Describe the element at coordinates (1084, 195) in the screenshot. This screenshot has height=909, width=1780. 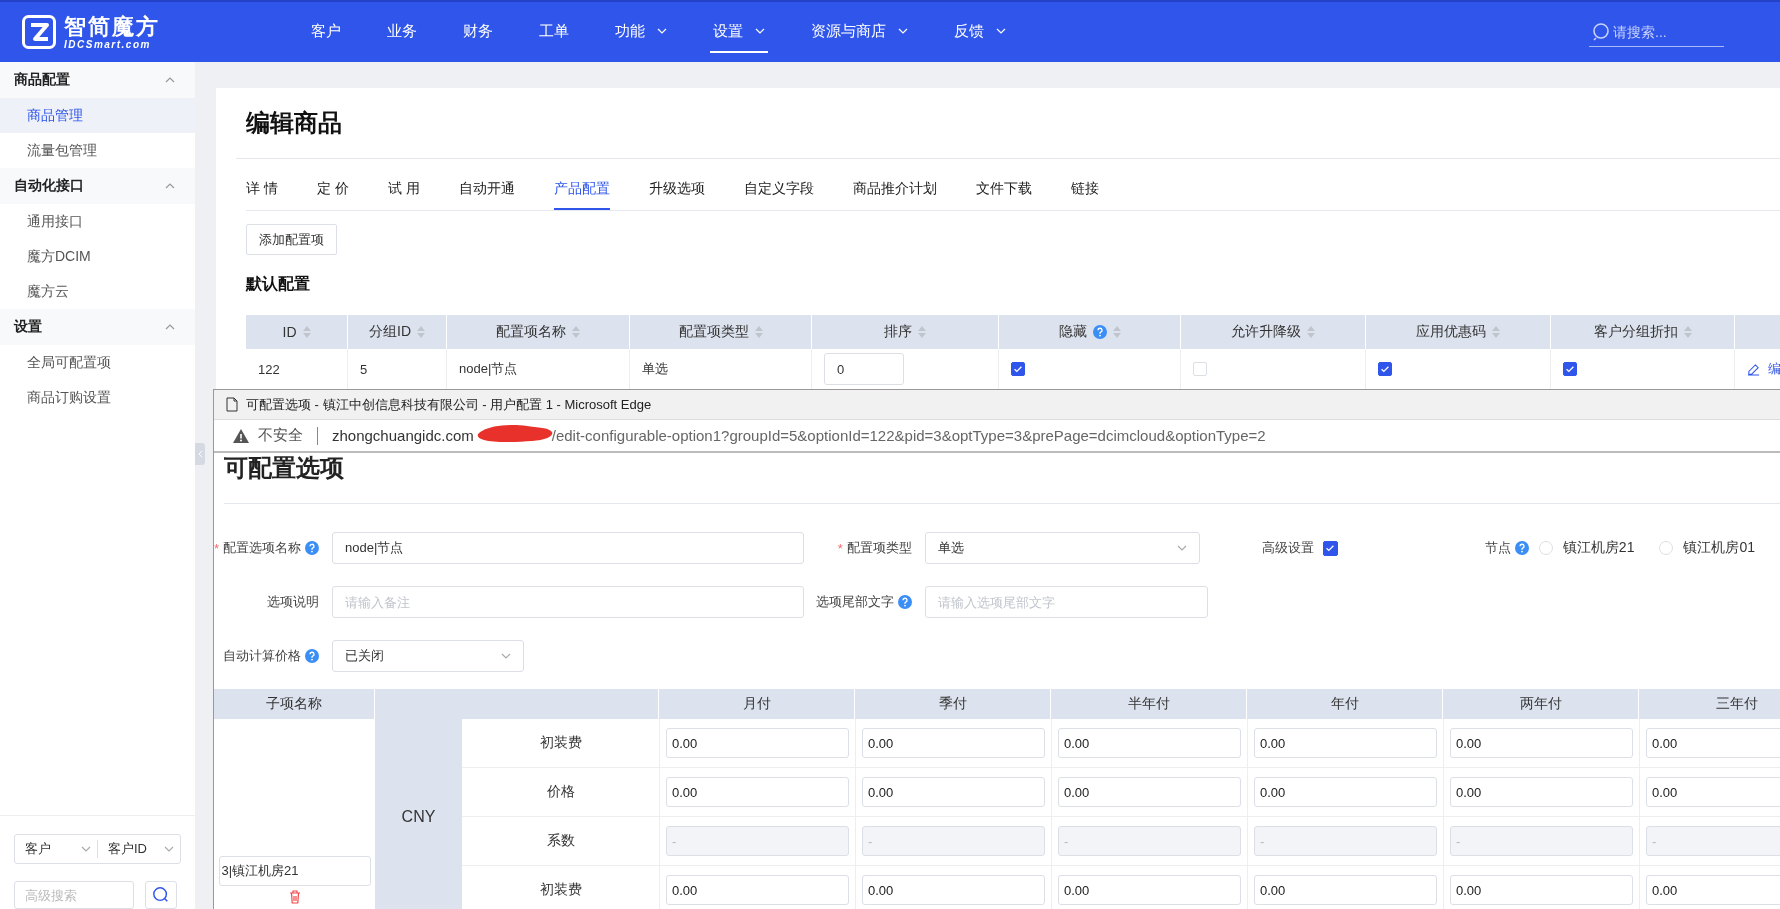
I see `tab: 链接` at that location.